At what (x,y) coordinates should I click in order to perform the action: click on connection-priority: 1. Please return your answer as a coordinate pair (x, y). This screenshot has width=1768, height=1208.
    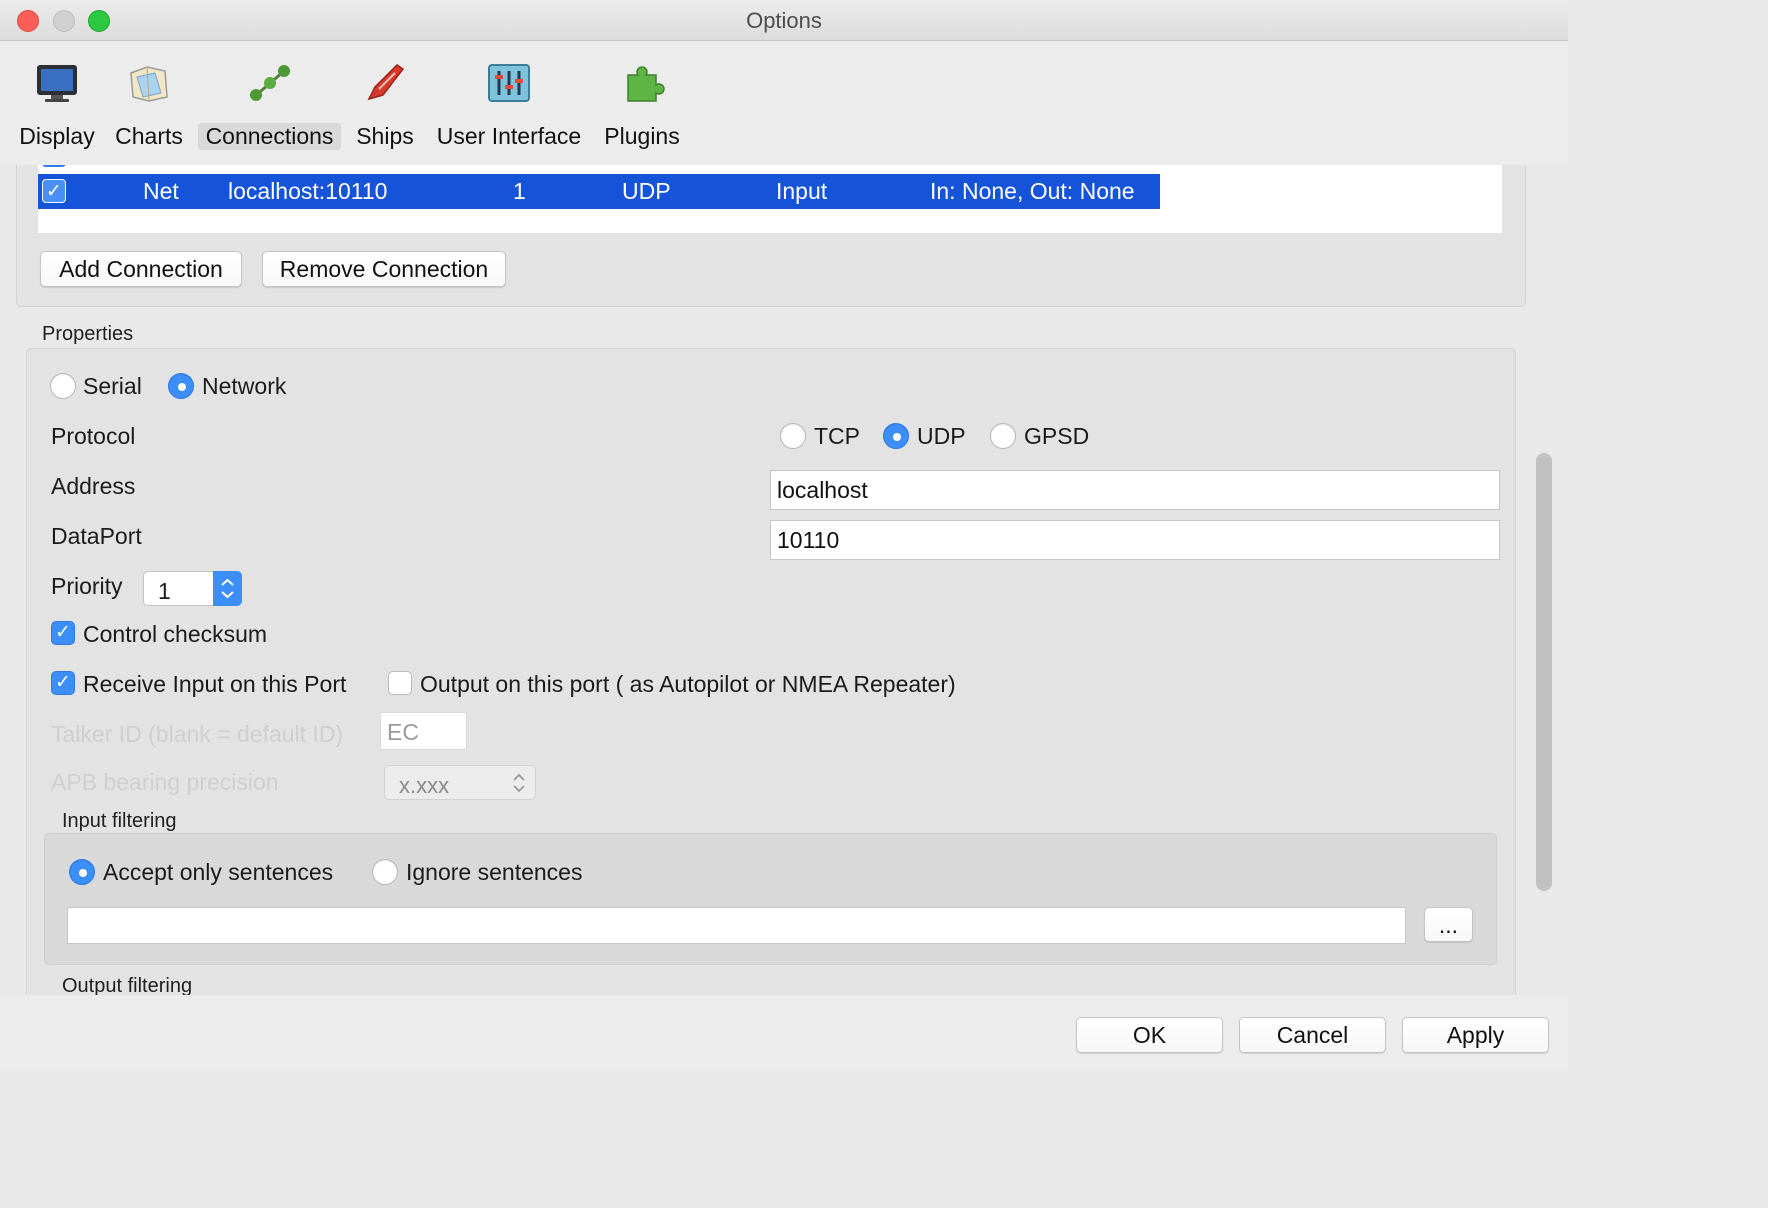
    Looking at the image, I should click on (519, 191).